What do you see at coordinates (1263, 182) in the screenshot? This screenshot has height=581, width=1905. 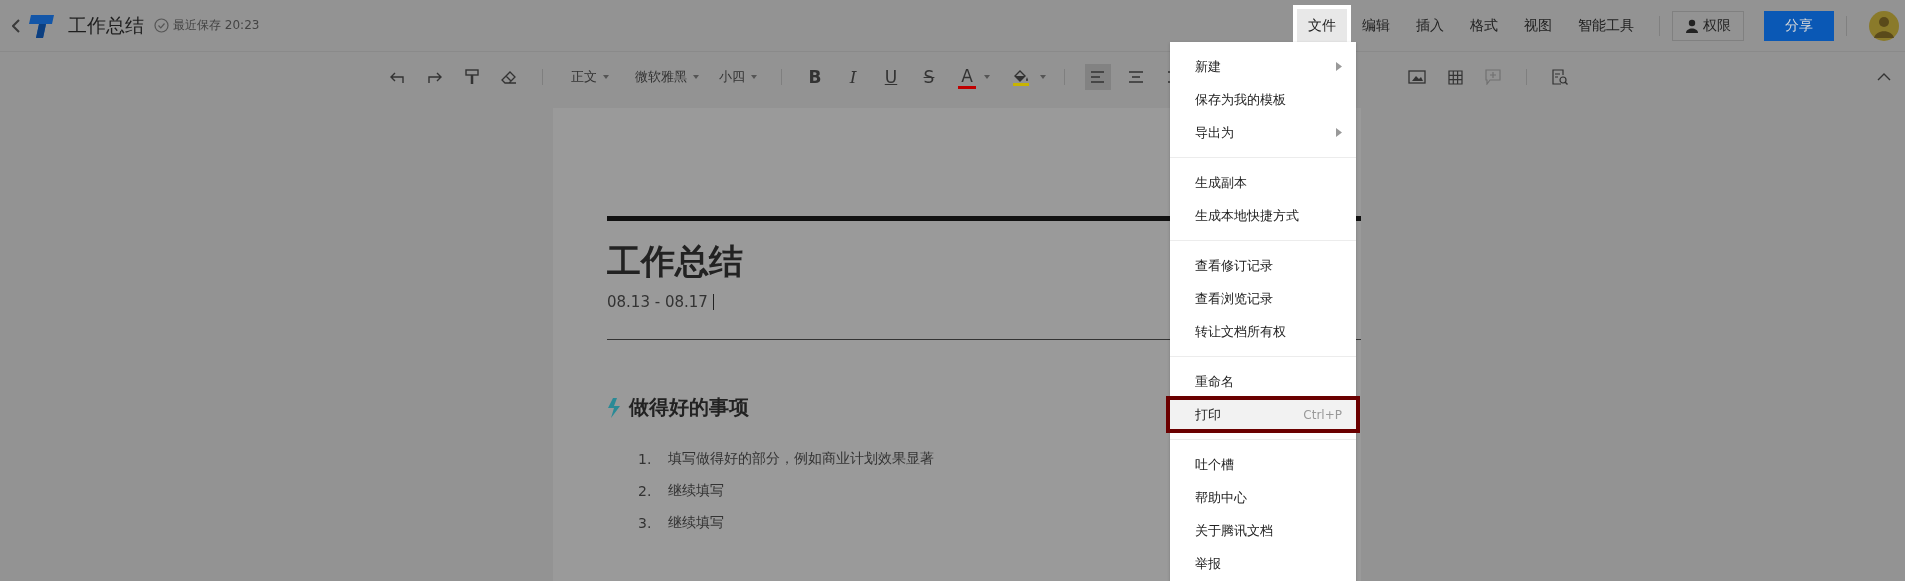 I see `menu-item: 生成副本` at bounding box center [1263, 182].